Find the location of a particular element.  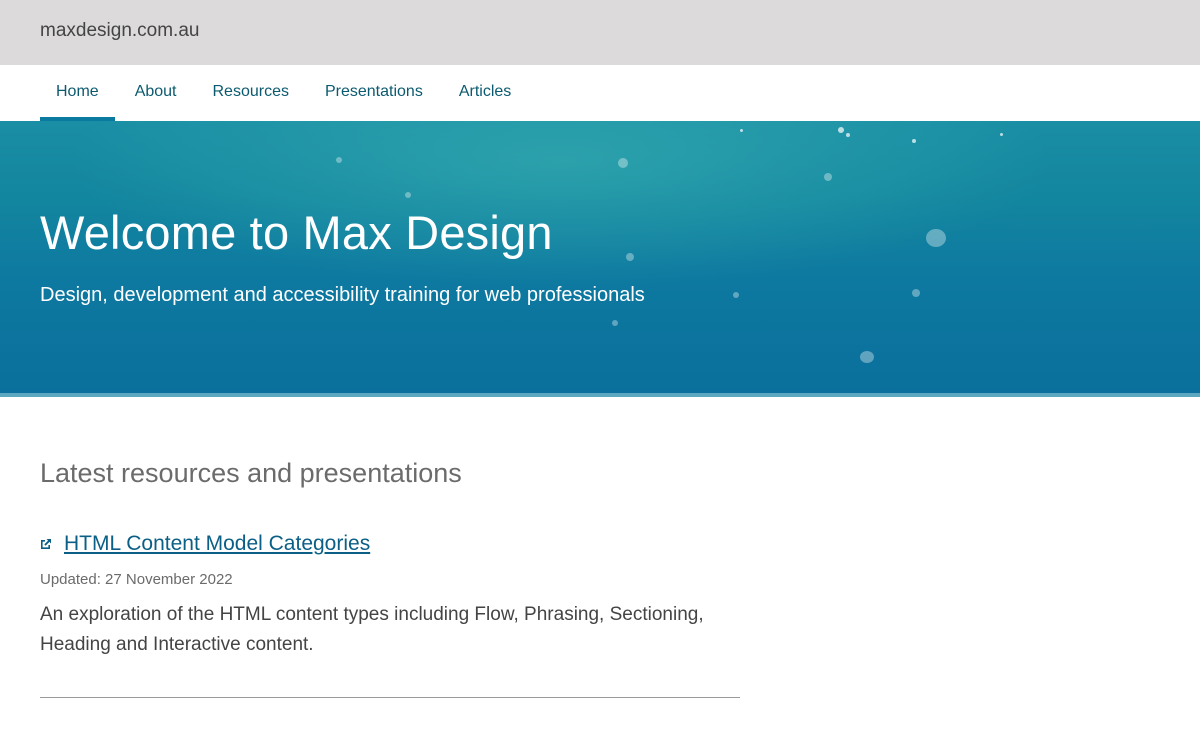

nav-item-articles: Articles is located at coordinates (487, 93).